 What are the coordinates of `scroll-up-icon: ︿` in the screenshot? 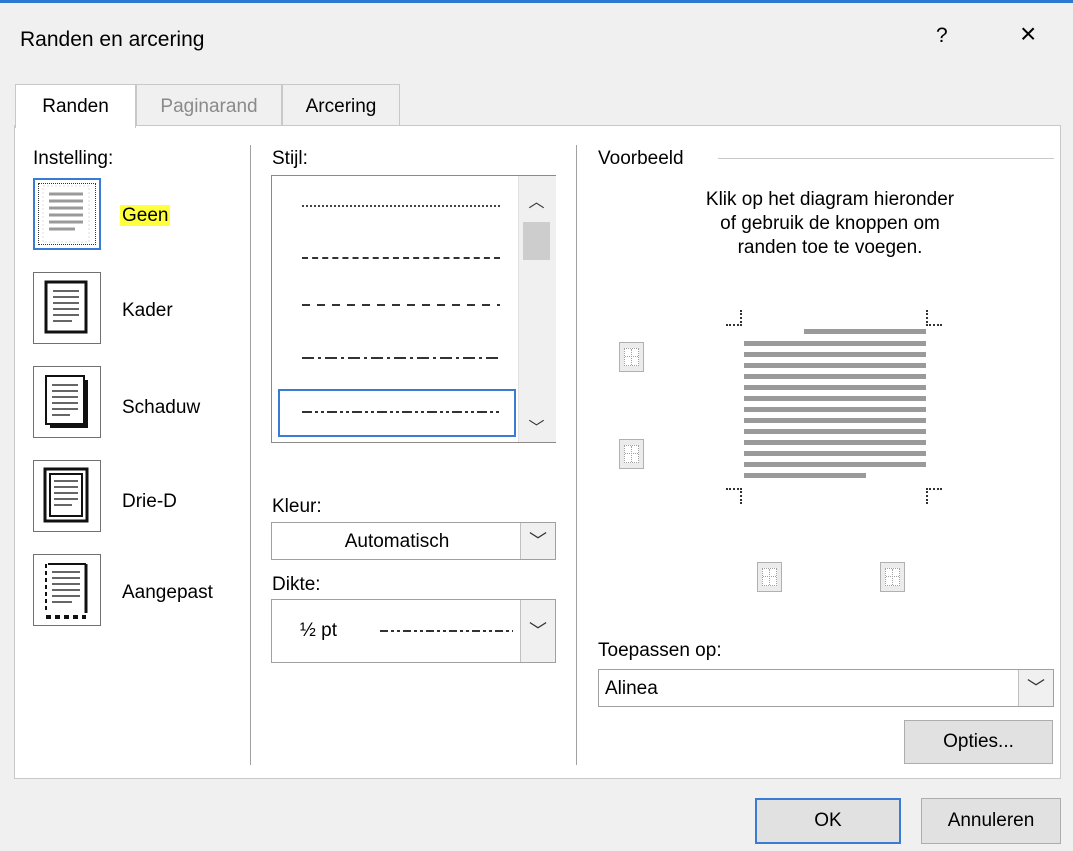 It's located at (536, 200).